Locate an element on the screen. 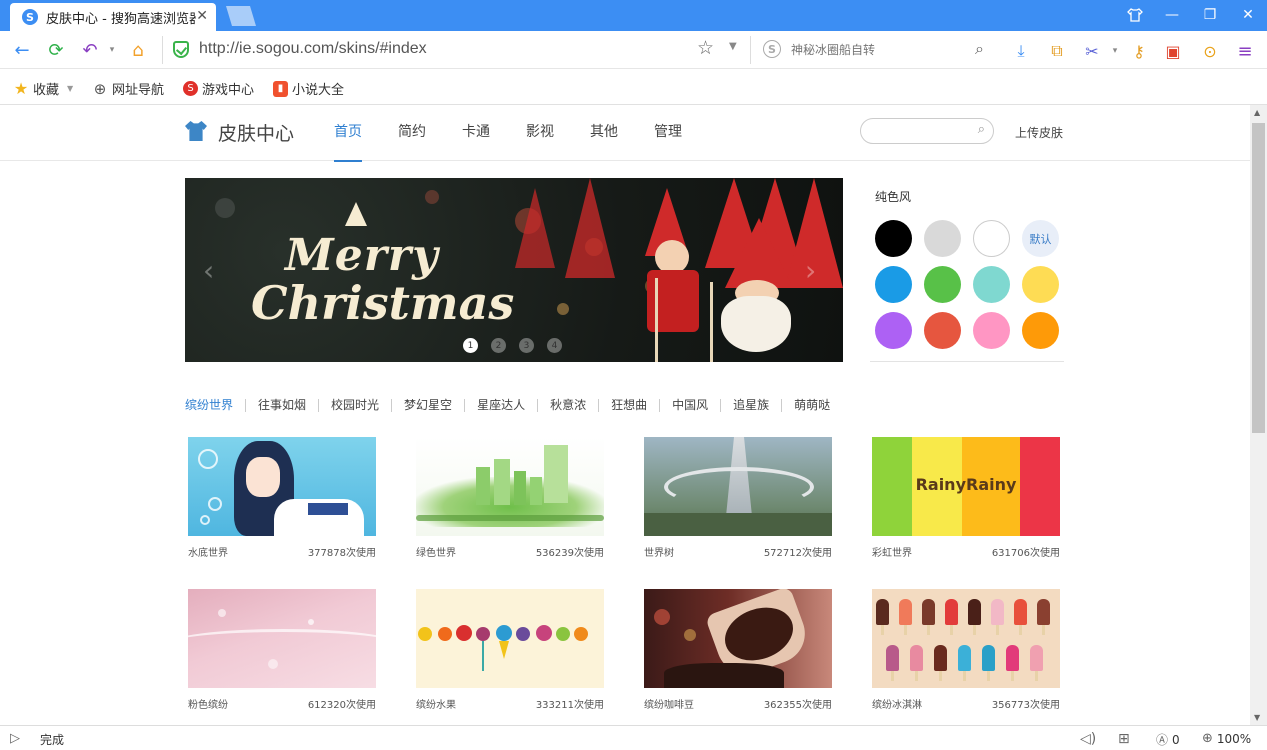  site-search-input: ⌕ is located at coordinates (927, 131).